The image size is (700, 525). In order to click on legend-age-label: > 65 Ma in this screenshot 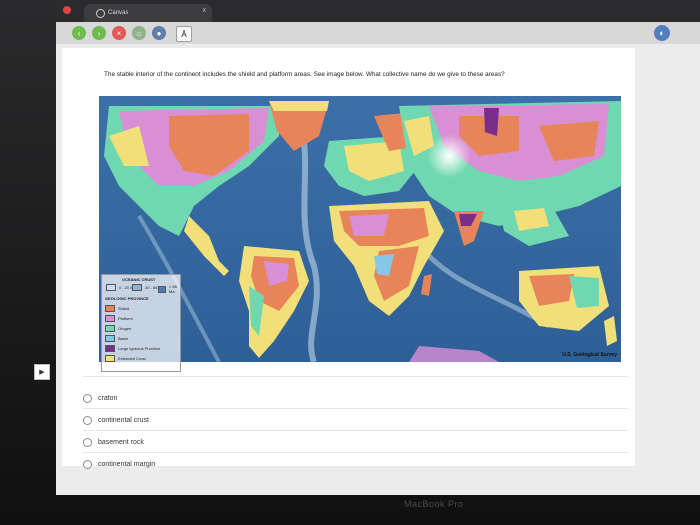, I will do `click(173, 289)`.